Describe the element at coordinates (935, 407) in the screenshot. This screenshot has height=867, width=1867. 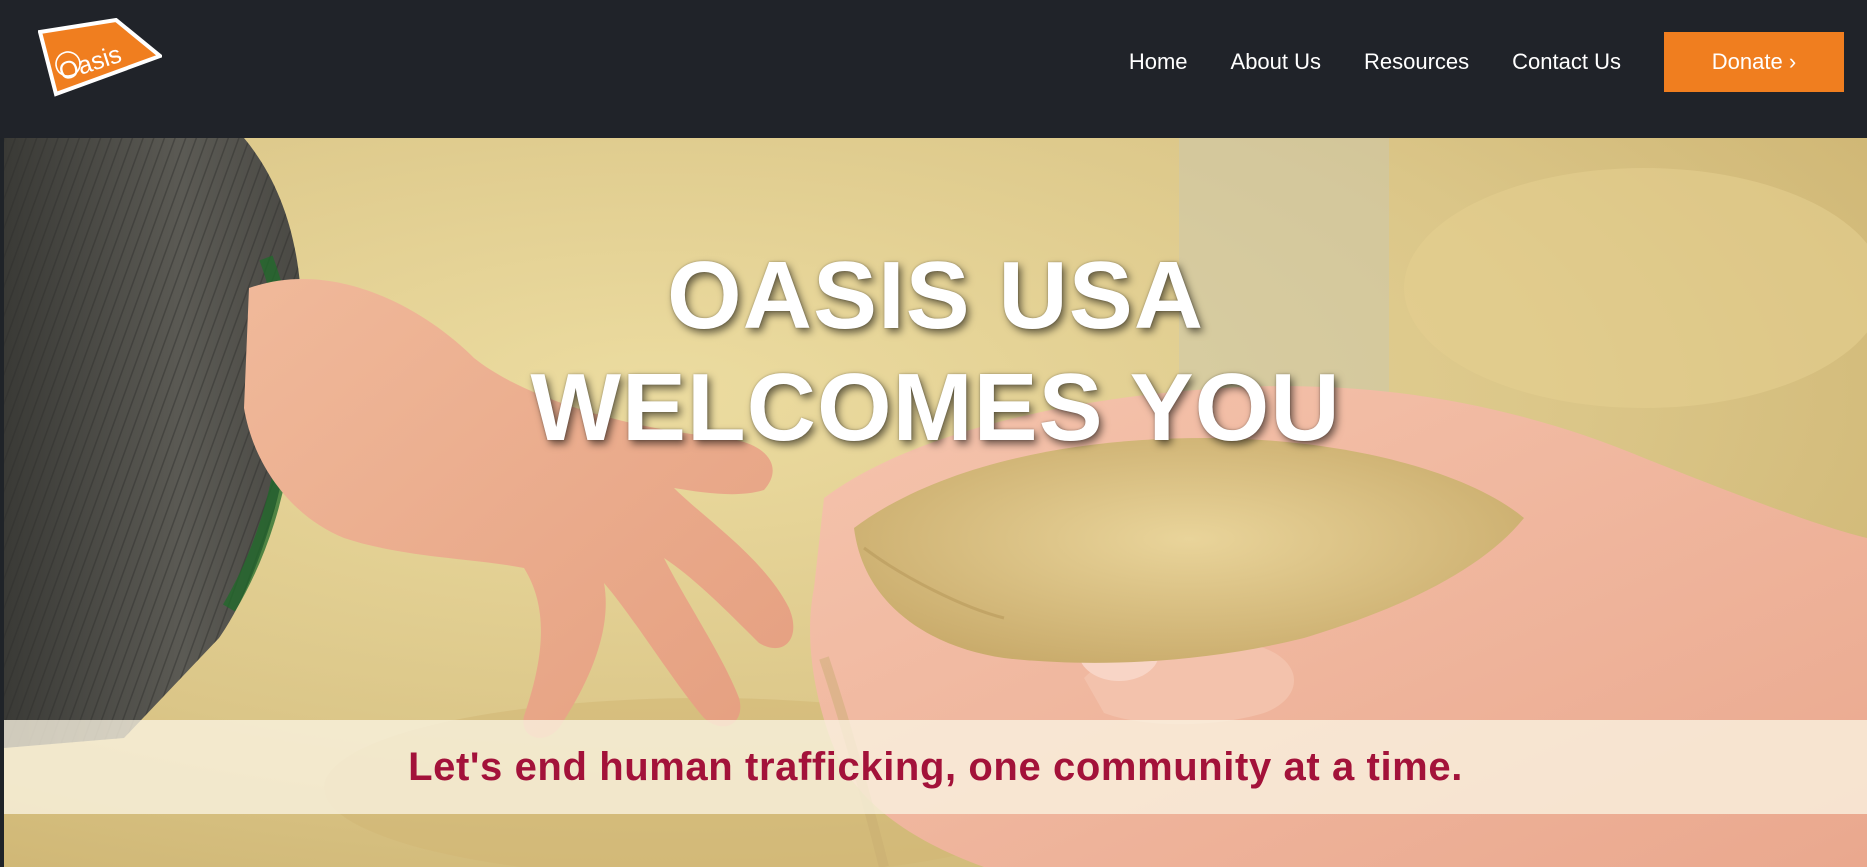
I see `hero-title-line-2: WELCOMES YOU` at that location.